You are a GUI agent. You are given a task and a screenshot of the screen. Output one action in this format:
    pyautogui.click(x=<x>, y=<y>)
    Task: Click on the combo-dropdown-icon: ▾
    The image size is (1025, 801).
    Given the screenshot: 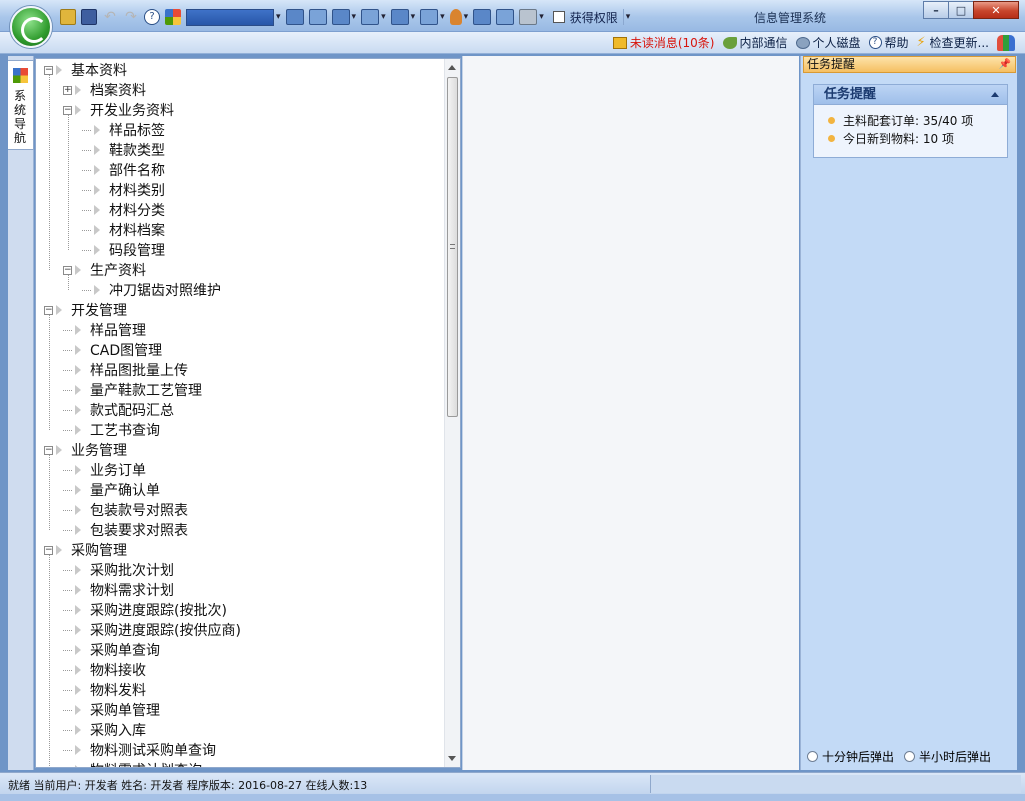 What is the action you would take?
    pyautogui.click(x=278, y=17)
    